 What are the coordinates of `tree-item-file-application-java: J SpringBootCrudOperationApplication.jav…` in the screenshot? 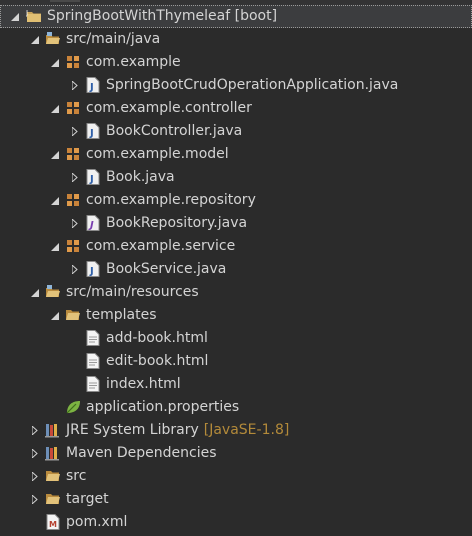 It's located at (236, 85).